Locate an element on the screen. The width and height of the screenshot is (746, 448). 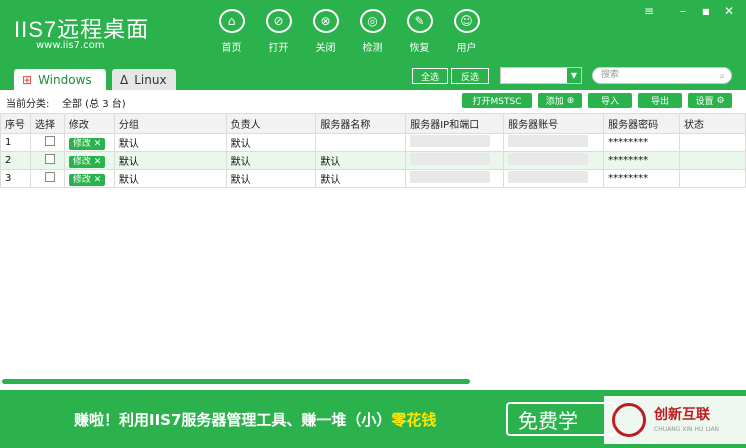
wrench-icon: ✎ is located at coordinates (419, 21).